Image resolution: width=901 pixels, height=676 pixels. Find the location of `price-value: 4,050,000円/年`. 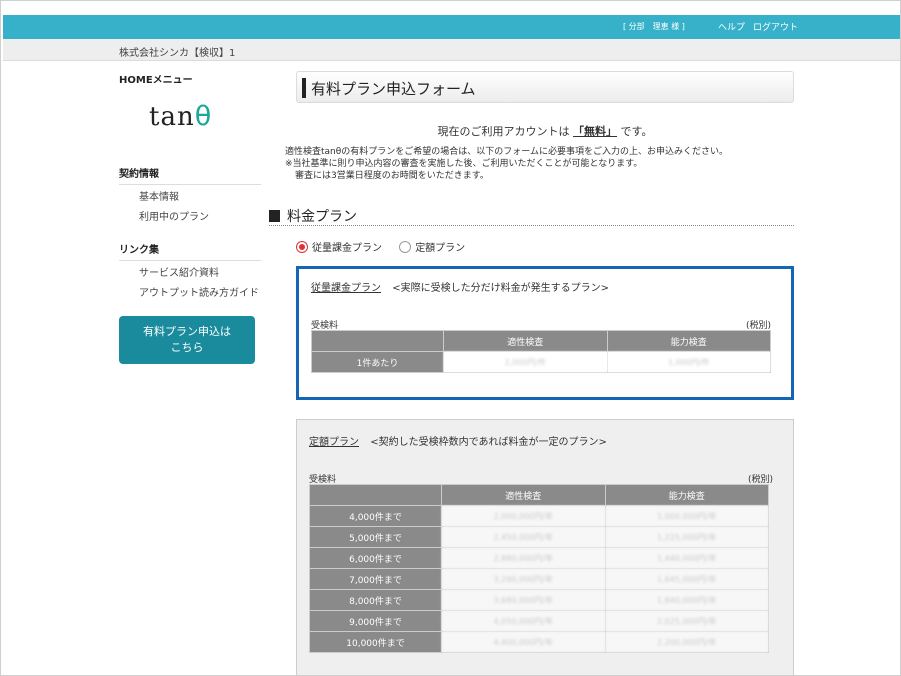

price-value: 4,050,000円/年 is located at coordinates (523, 621).